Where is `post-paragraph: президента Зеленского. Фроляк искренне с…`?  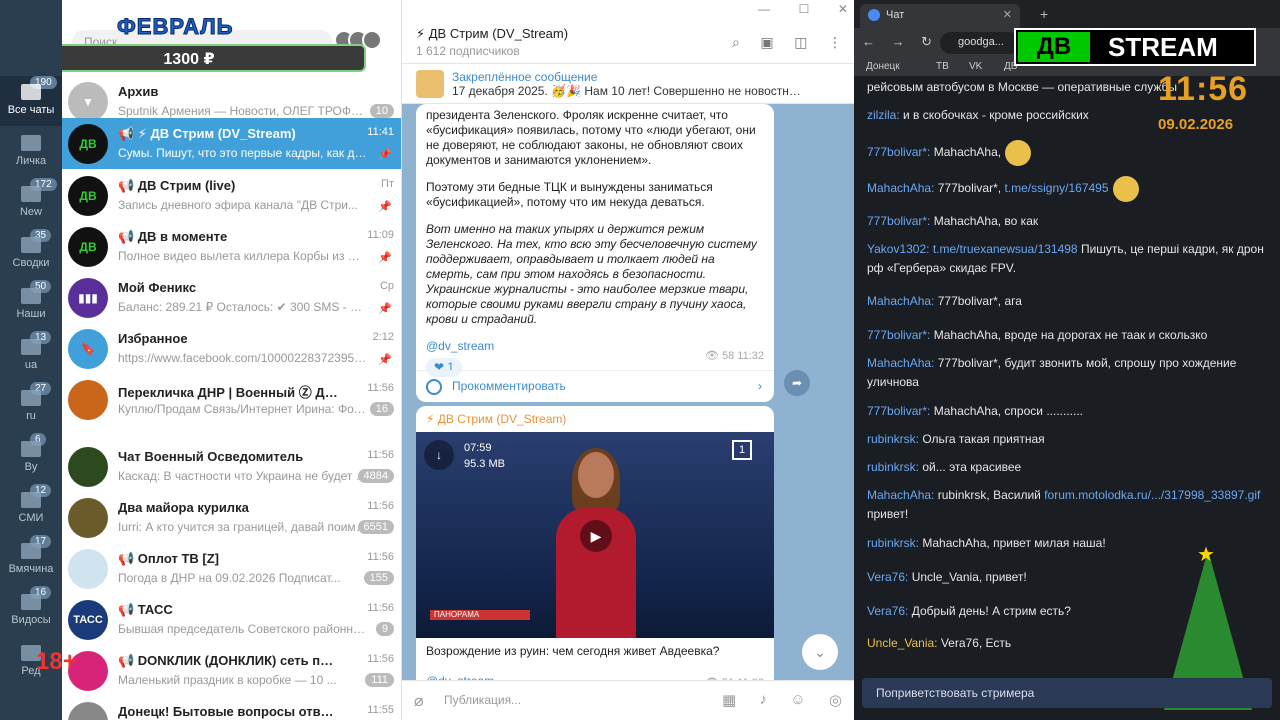
post-paragraph: президента Зеленского. Фроляк искренне с… is located at coordinates (591, 137).